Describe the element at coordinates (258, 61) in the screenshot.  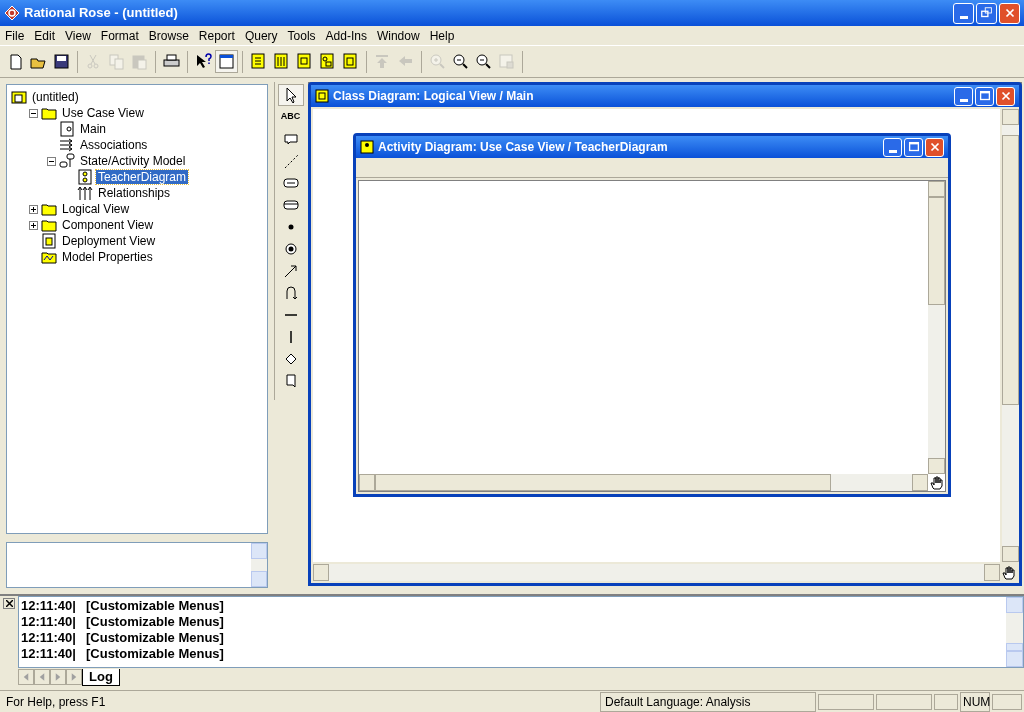
I see `class-diagram-icon` at that location.